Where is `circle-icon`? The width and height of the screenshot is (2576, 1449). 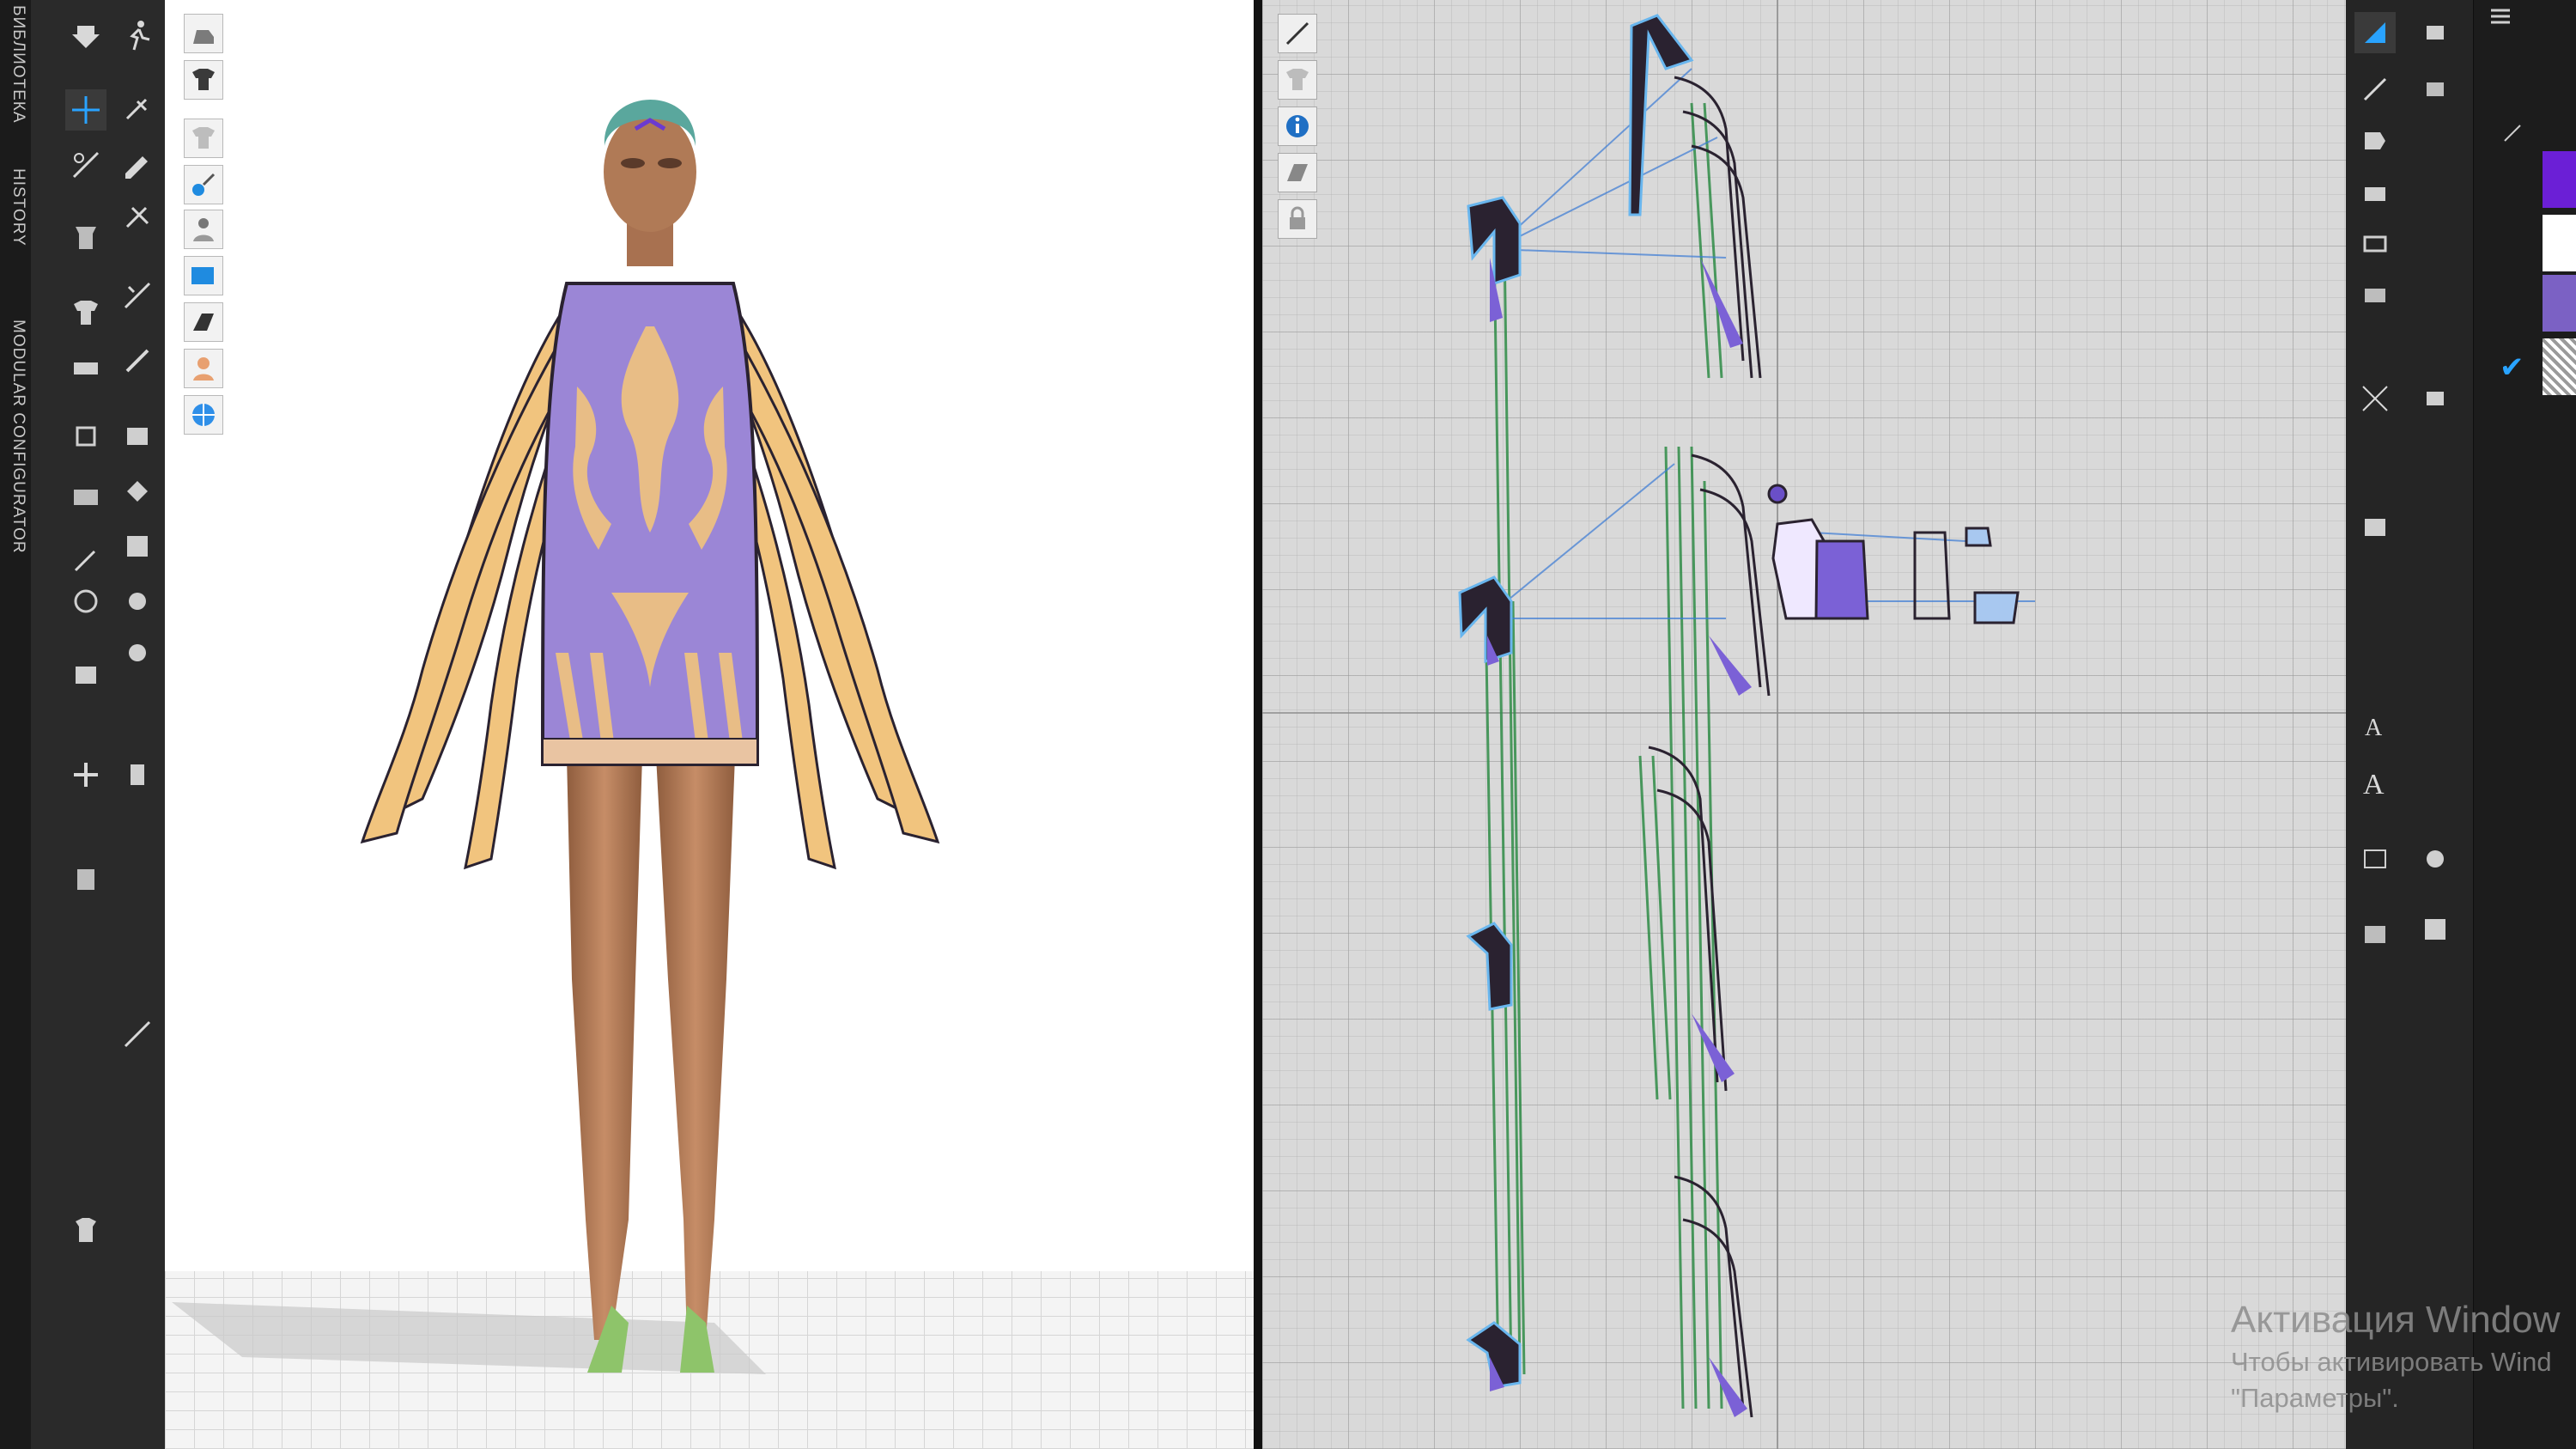
circle-icon is located at coordinates (2375, 244).